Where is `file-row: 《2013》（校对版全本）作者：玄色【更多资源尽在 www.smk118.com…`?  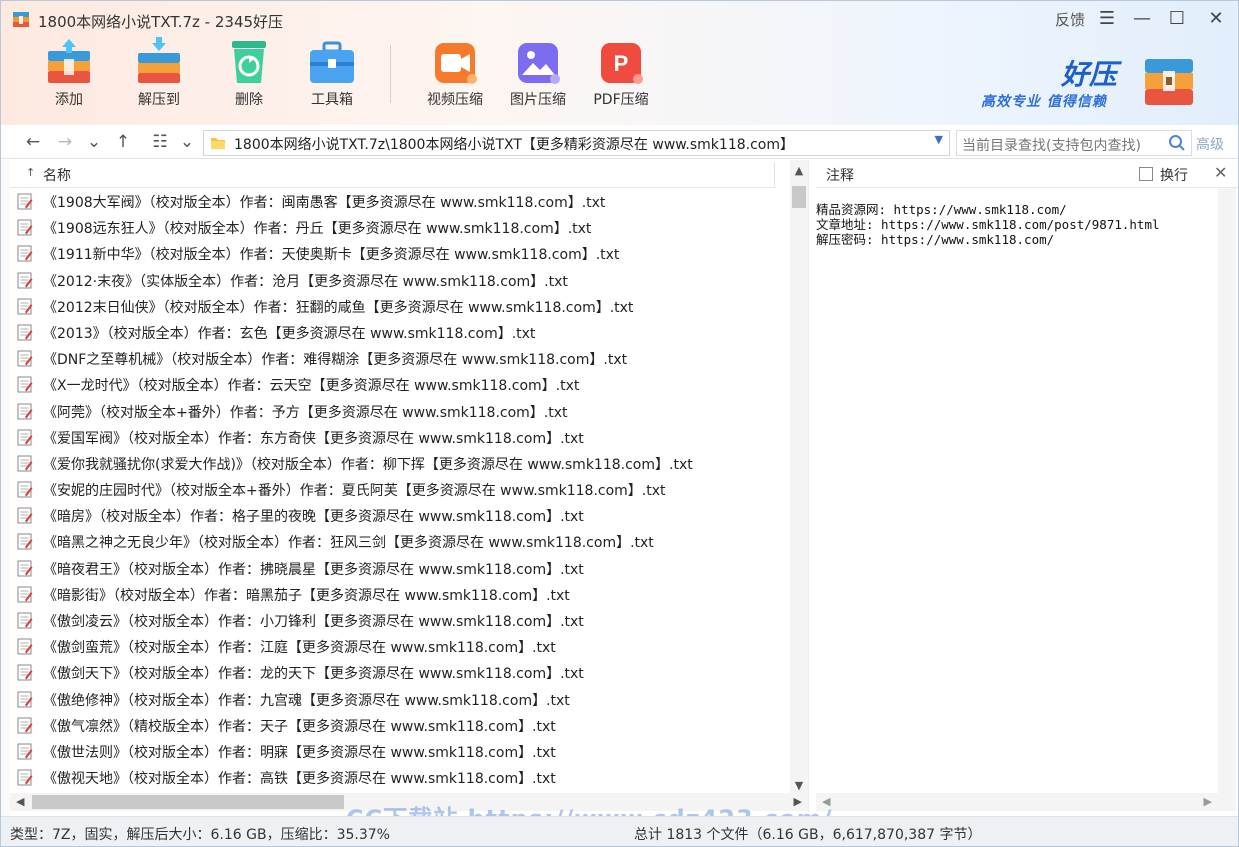 file-row: 《2013》（校对版全本）作者：玄色【更多资源尽在 www.smk118.com… is located at coordinates (399, 332).